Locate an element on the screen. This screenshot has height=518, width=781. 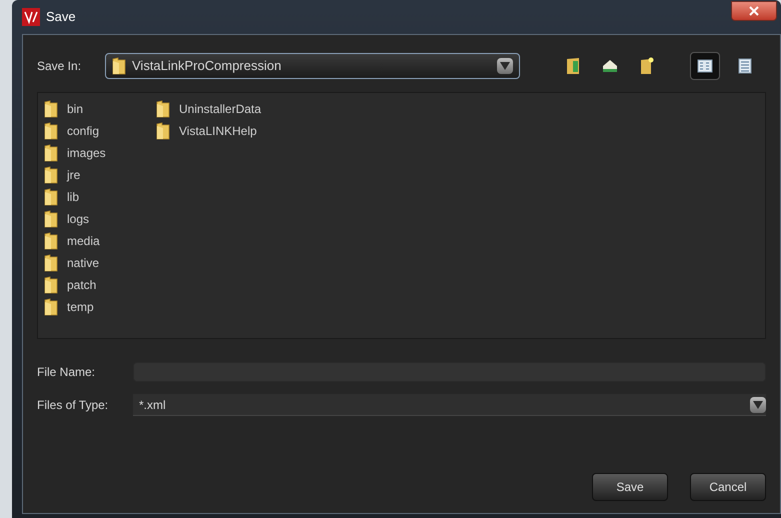
details-view-icon is located at coordinates (745, 66).